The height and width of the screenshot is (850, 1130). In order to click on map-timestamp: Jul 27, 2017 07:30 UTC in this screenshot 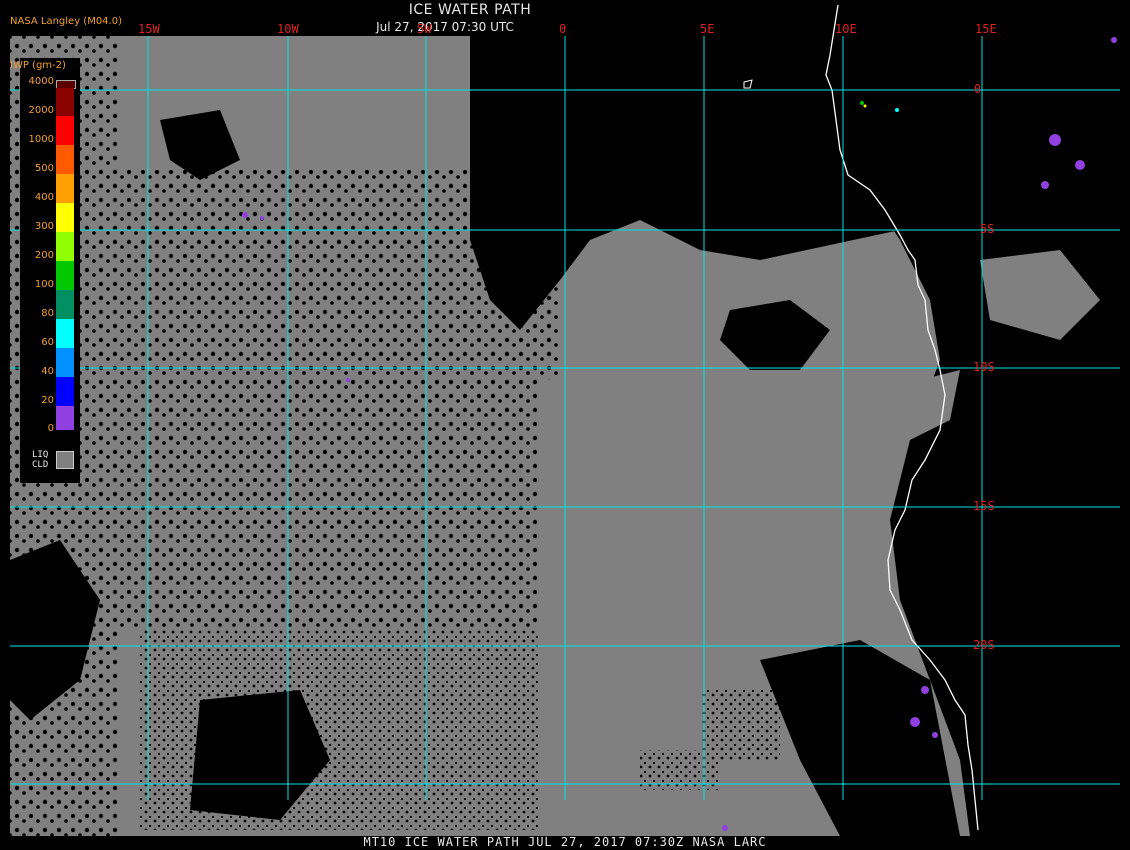, I will do `click(445, 27)`.